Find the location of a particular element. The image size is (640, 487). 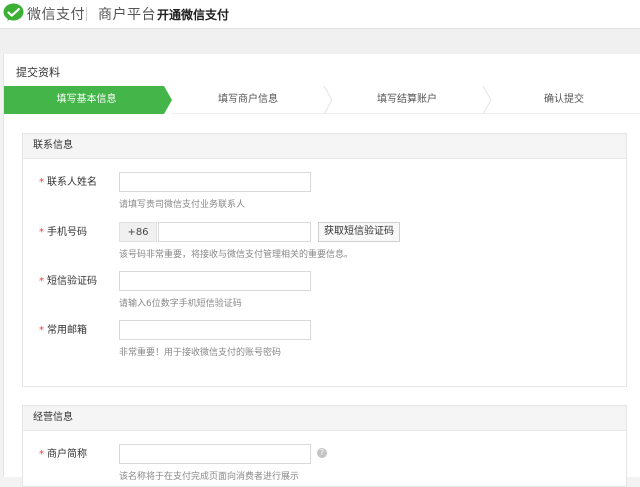

wechat-pay-logo-icon is located at coordinates (13, 12).